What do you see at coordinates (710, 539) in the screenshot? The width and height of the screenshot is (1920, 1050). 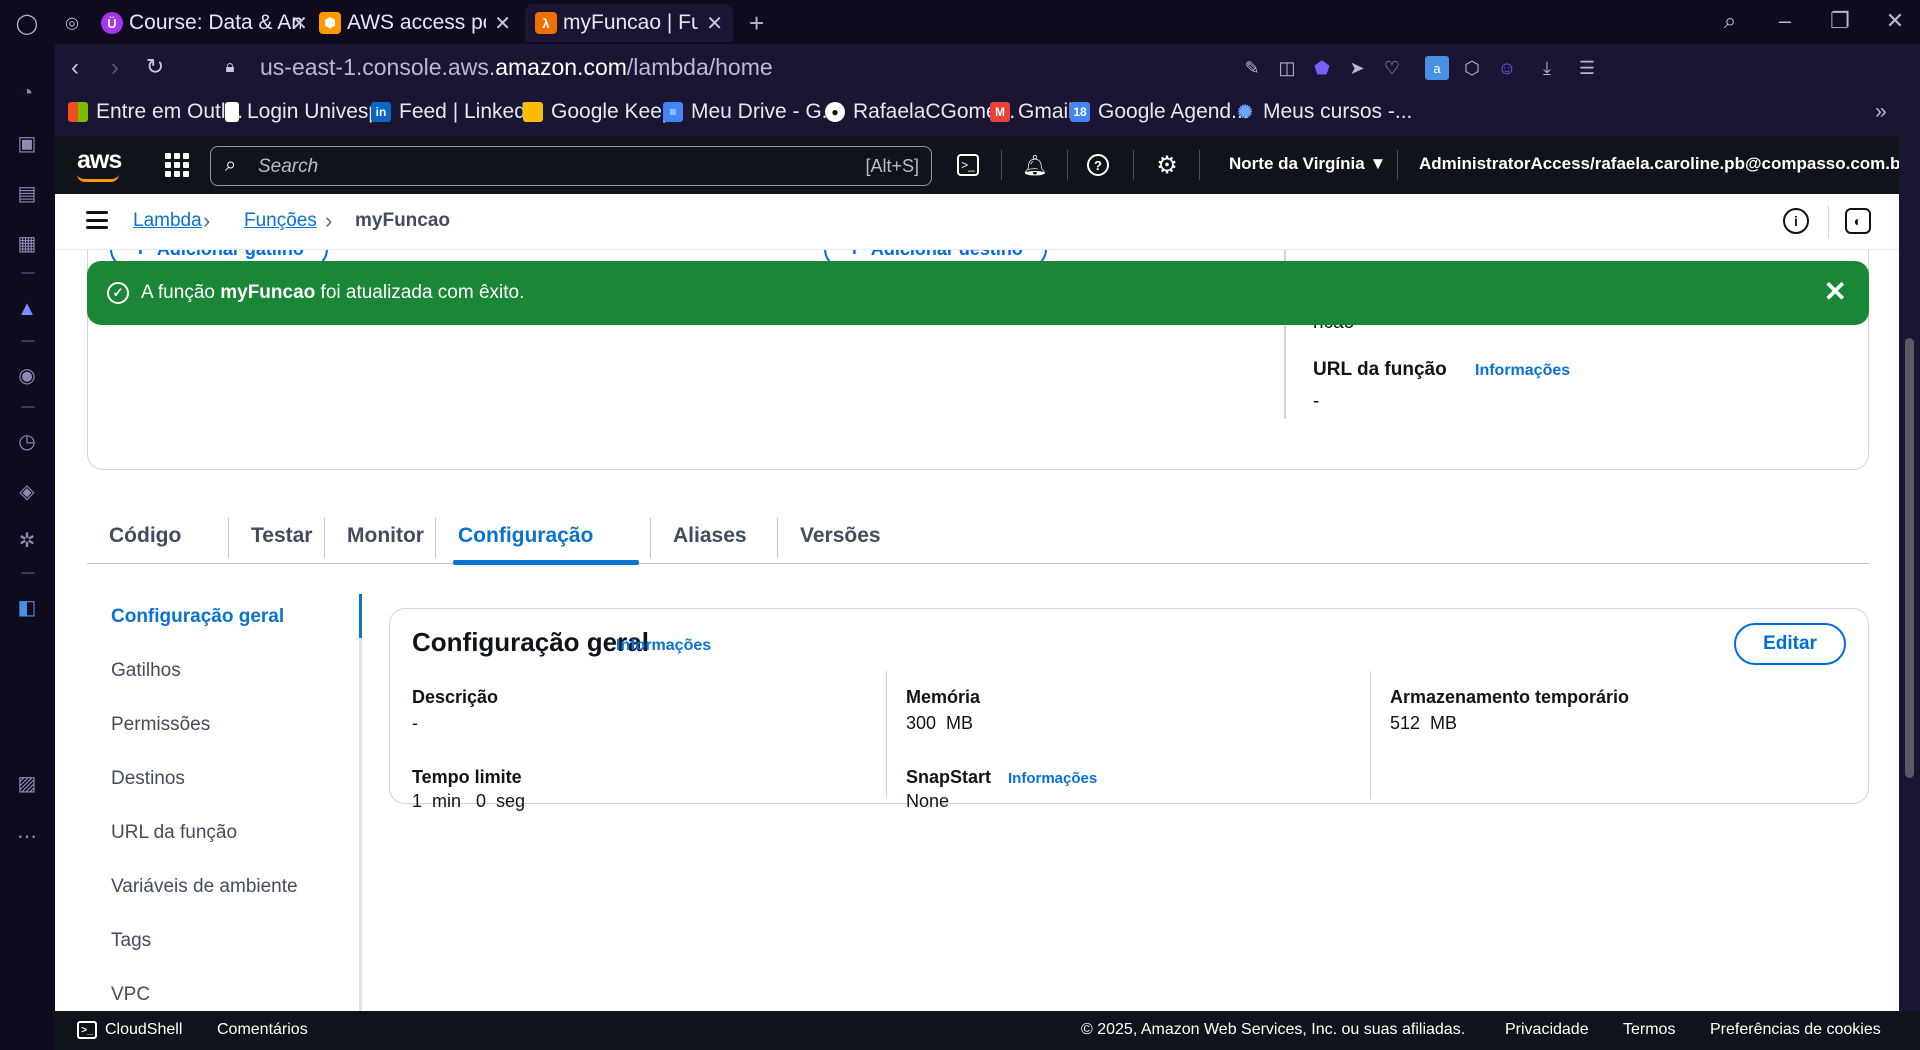 I see `tab-aliases: Aliases` at bounding box center [710, 539].